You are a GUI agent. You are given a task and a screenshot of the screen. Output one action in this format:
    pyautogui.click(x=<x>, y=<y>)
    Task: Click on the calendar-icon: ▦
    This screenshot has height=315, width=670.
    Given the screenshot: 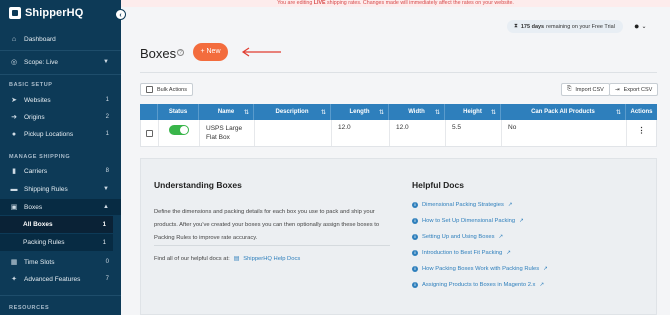 What is the action you would take?
    pyautogui.click(x=14, y=262)
    